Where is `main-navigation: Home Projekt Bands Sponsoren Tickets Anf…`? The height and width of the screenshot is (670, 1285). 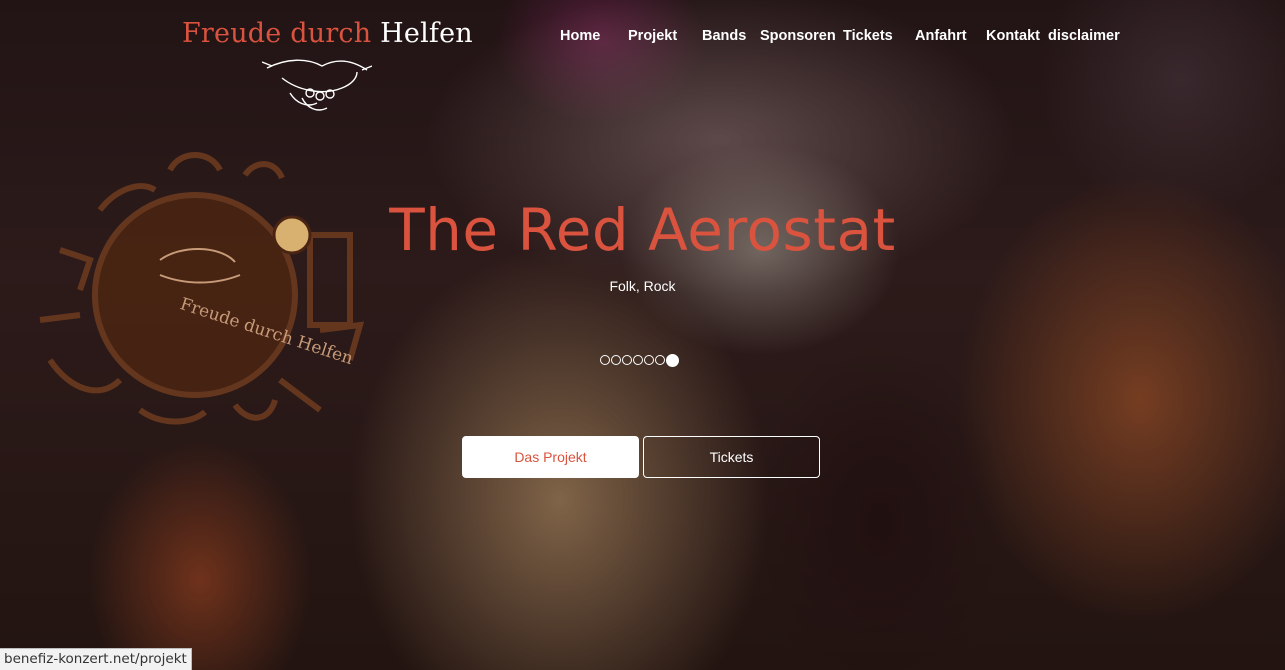
main-navigation: Home Projekt Bands Sponsoren Tickets Anf… is located at coordinates (642, 38).